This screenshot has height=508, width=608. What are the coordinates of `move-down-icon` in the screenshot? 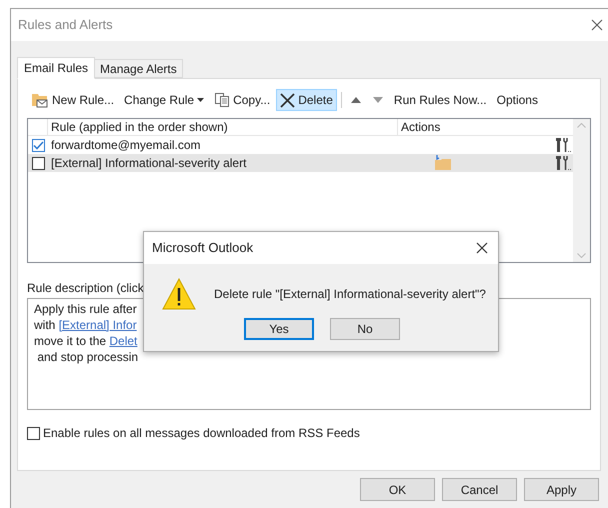 It's located at (377, 100).